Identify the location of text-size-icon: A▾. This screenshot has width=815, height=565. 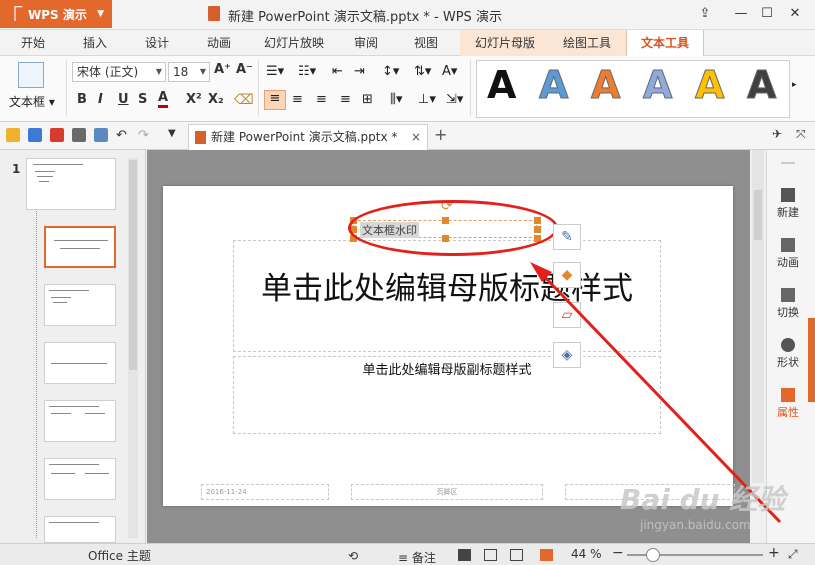
(449, 71).